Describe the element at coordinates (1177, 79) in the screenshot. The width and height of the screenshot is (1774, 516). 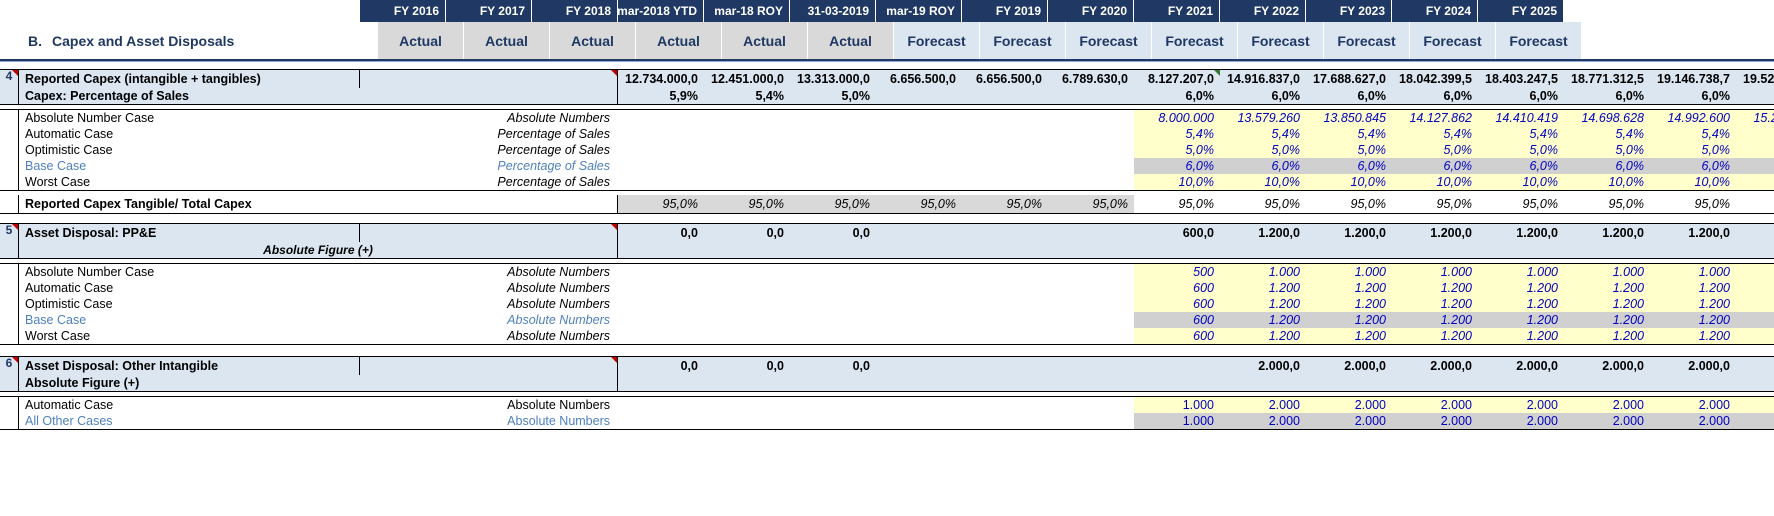
I see `cell: 8.127.207,0` at that location.